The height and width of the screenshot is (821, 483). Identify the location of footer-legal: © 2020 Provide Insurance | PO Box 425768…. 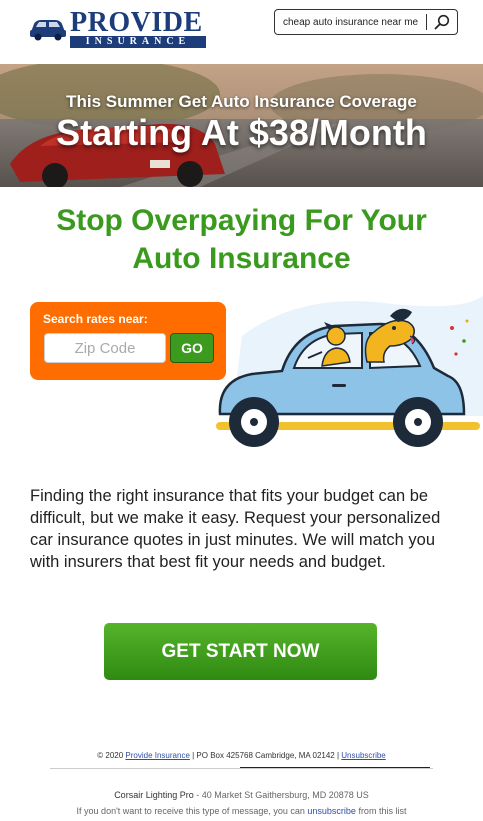
(241, 755).